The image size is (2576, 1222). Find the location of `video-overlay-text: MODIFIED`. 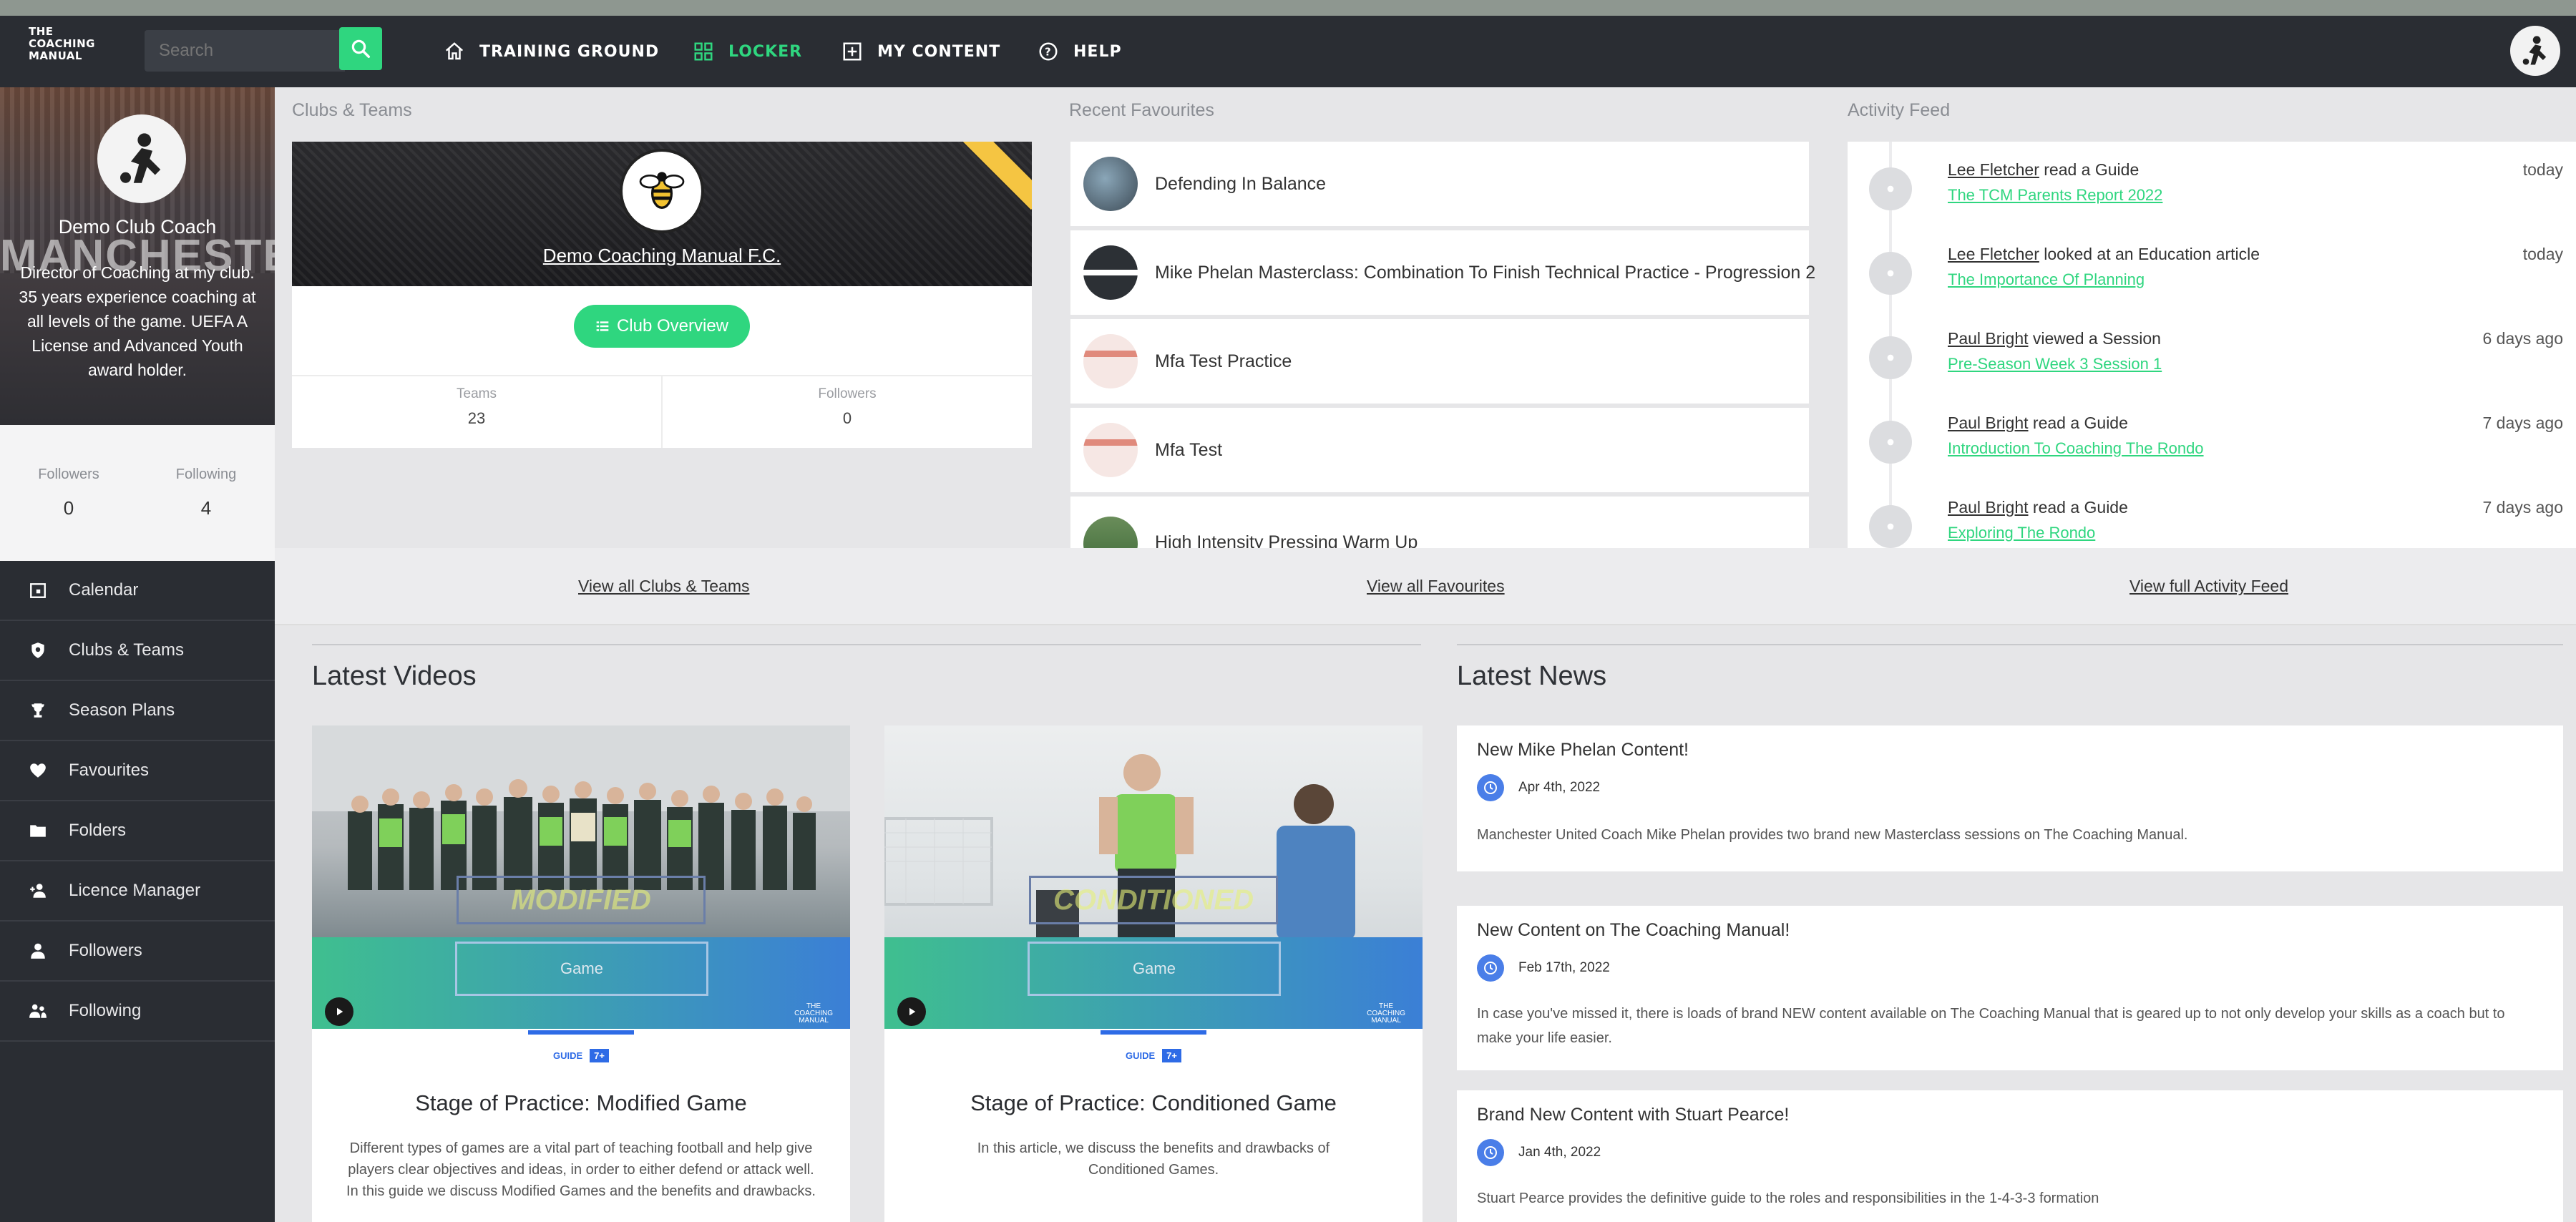

video-overlay-text: MODIFIED is located at coordinates (581, 900).